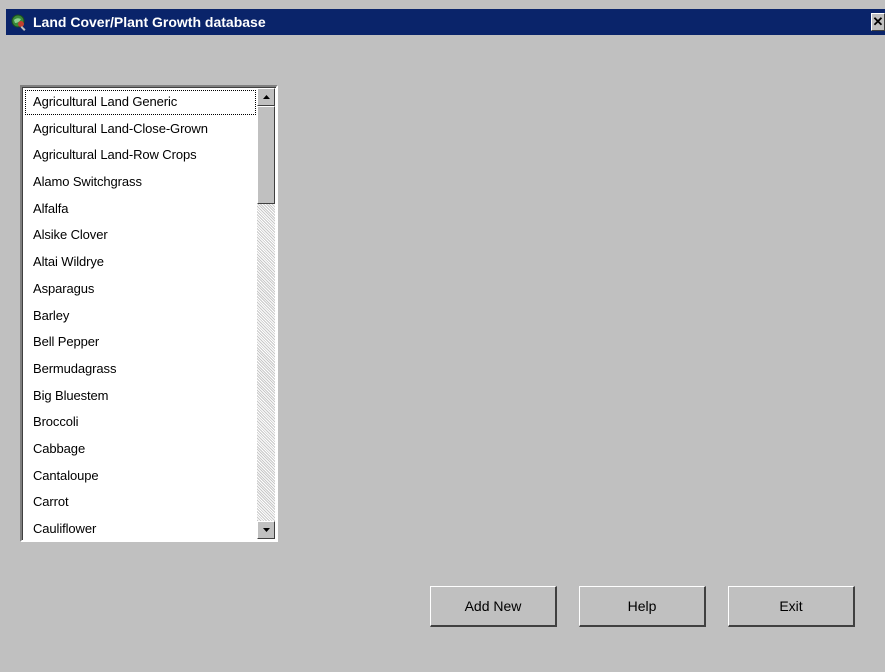  Describe the element at coordinates (140, 235) in the screenshot. I see `list-item: Alsike Clover` at that location.